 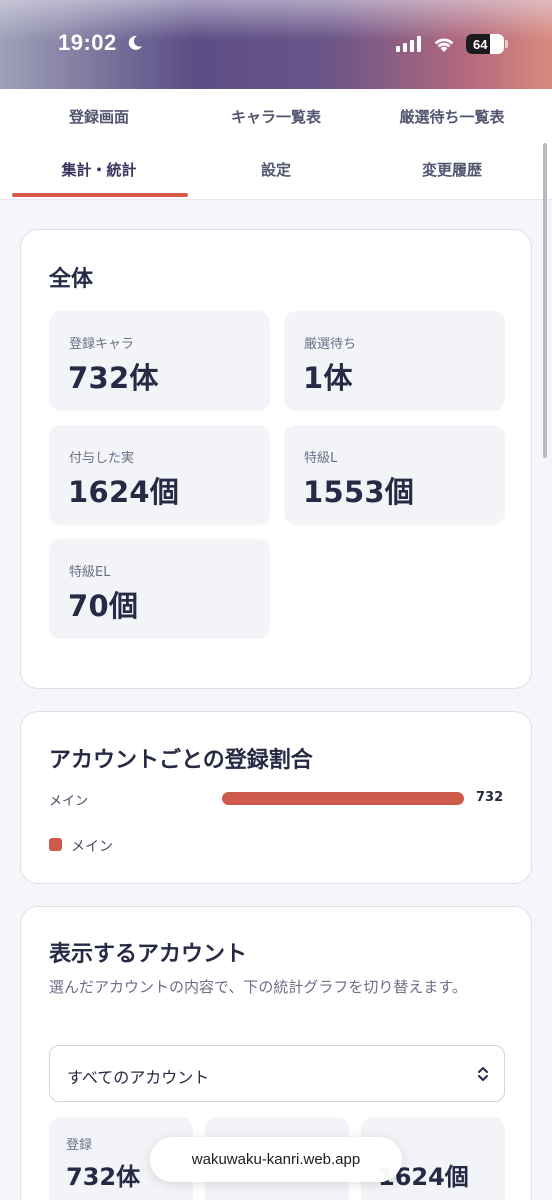 What do you see at coordinates (92, 847) in the screenshot?
I see `legend-label: メイン` at bounding box center [92, 847].